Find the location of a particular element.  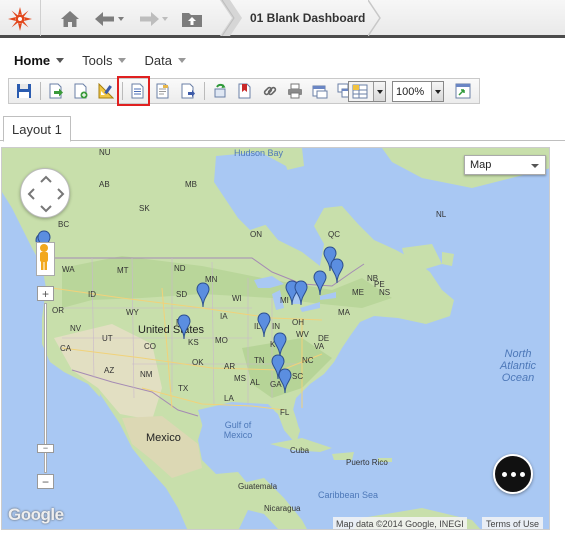

mt-label: MT is located at coordinates (123, 270).